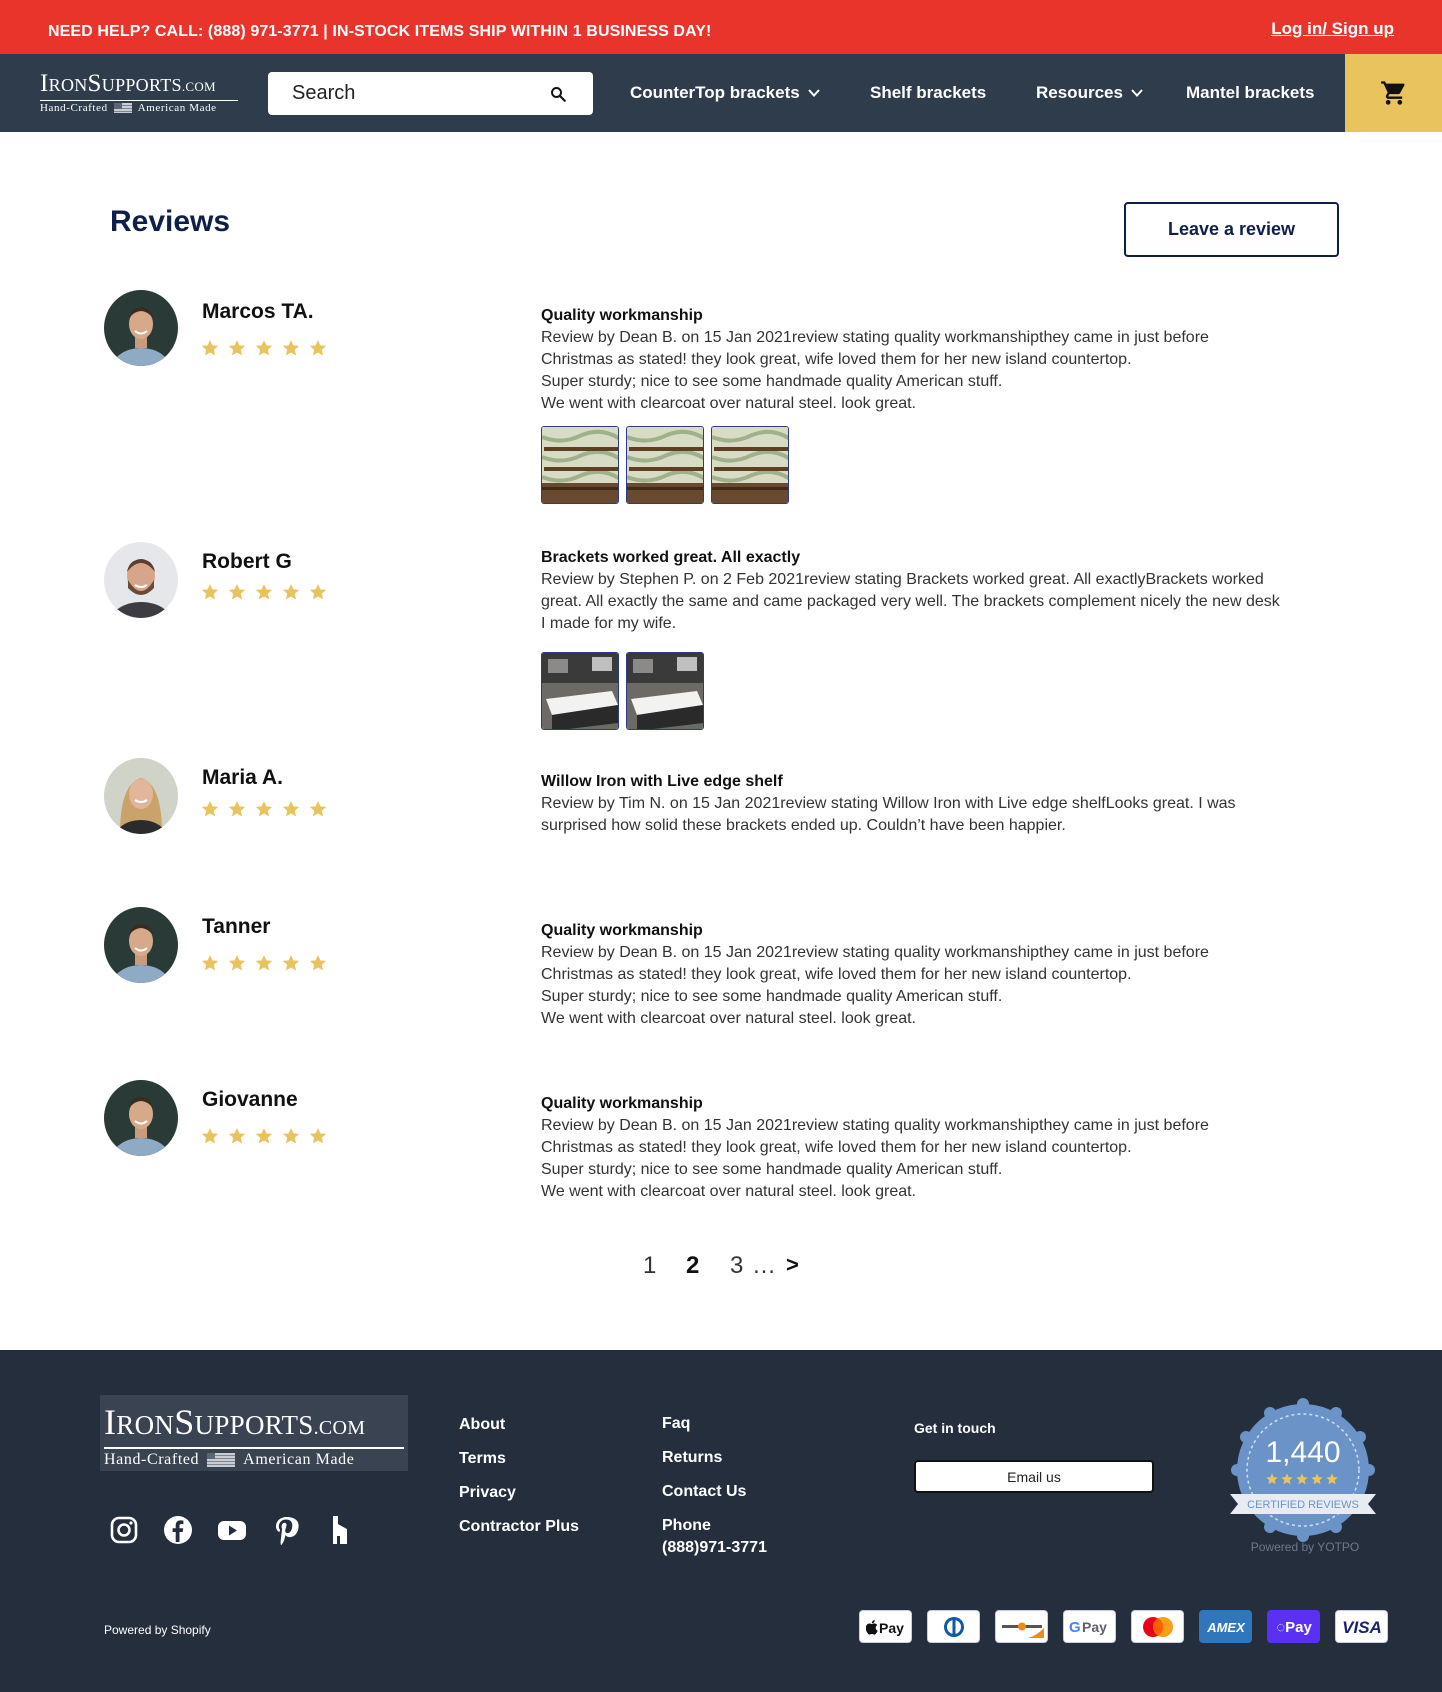 The height and width of the screenshot is (1692, 1442). What do you see at coordinates (145, 1425) in the screenshot?
I see `logo-text-ron: RON` at bounding box center [145, 1425].